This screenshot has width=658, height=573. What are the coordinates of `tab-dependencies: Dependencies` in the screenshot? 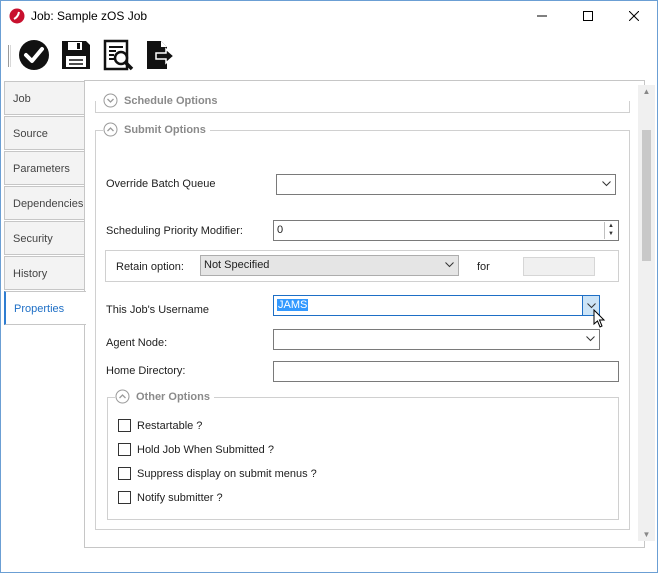 It's located at (44, 203).